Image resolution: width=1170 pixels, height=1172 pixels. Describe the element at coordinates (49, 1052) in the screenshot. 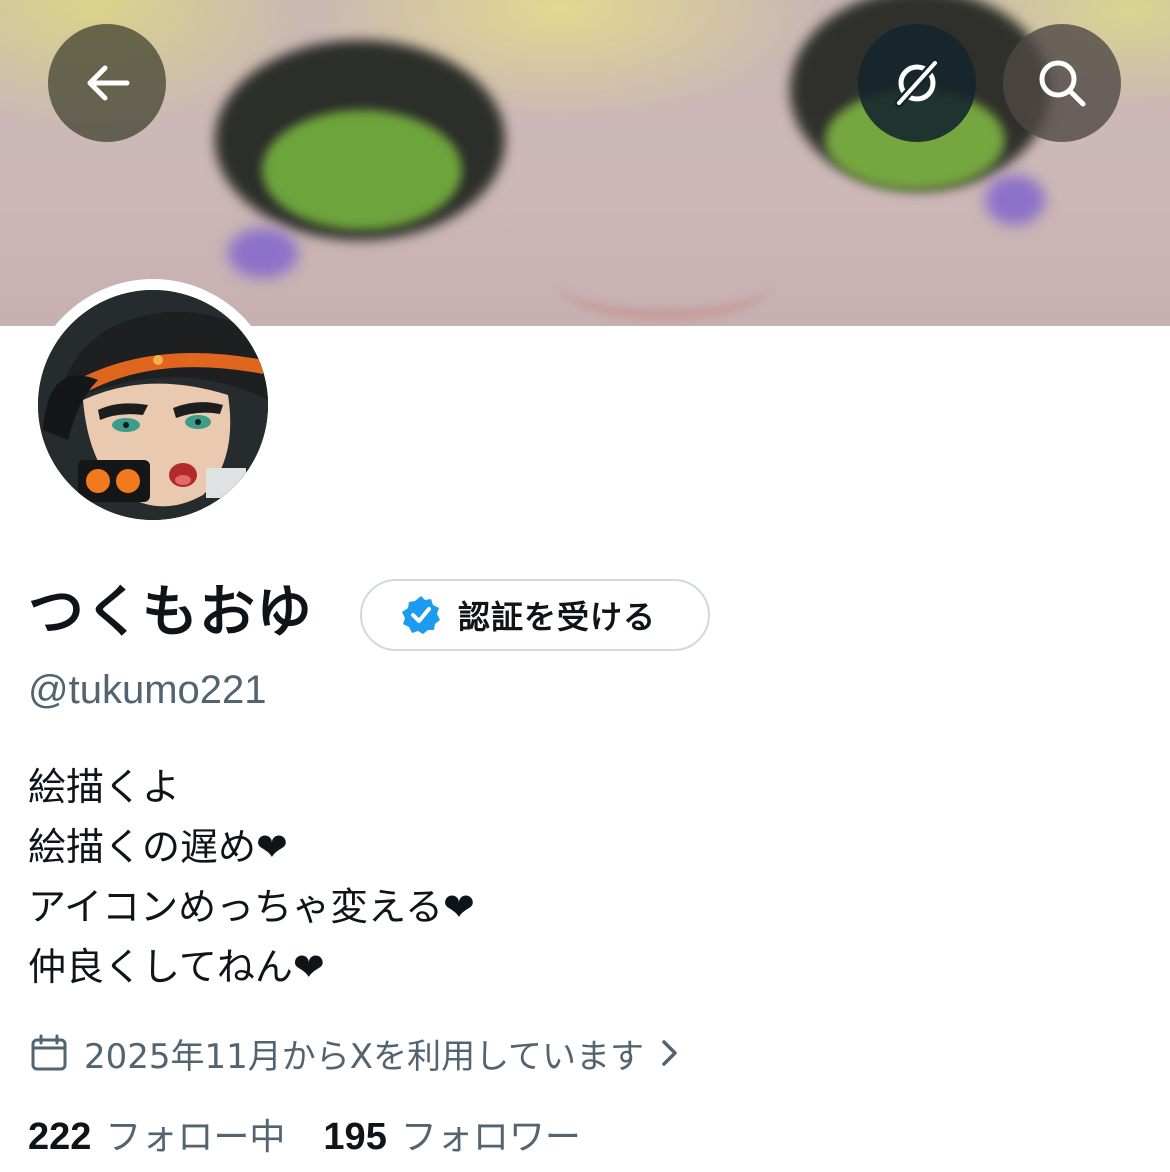

I see `calendar-icon` at that location.